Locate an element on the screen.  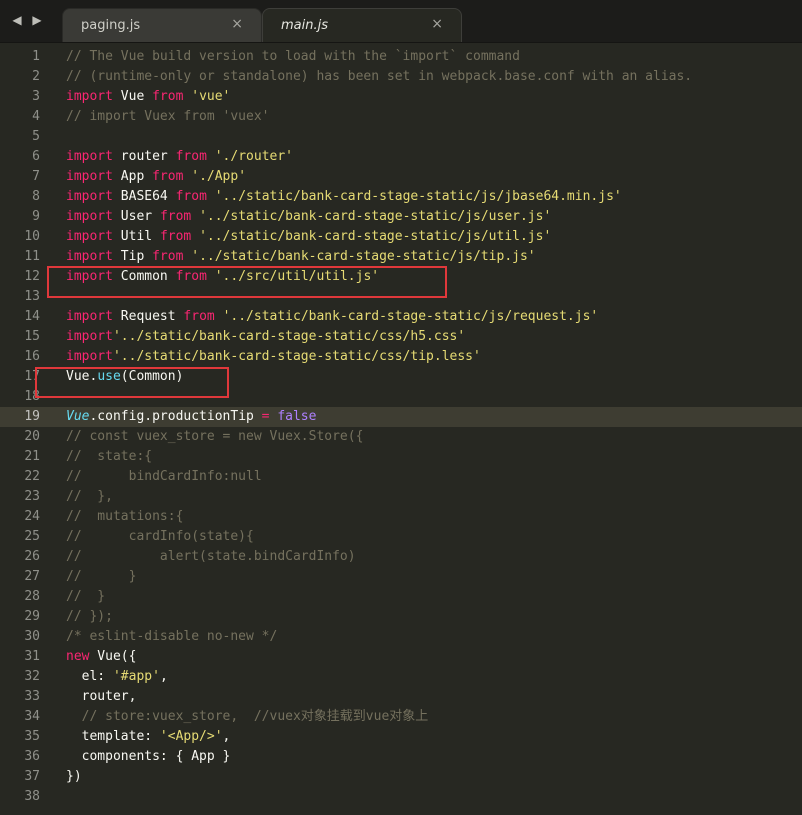
tab-paging-js: paging.js × is located at coordinates (162, 25).